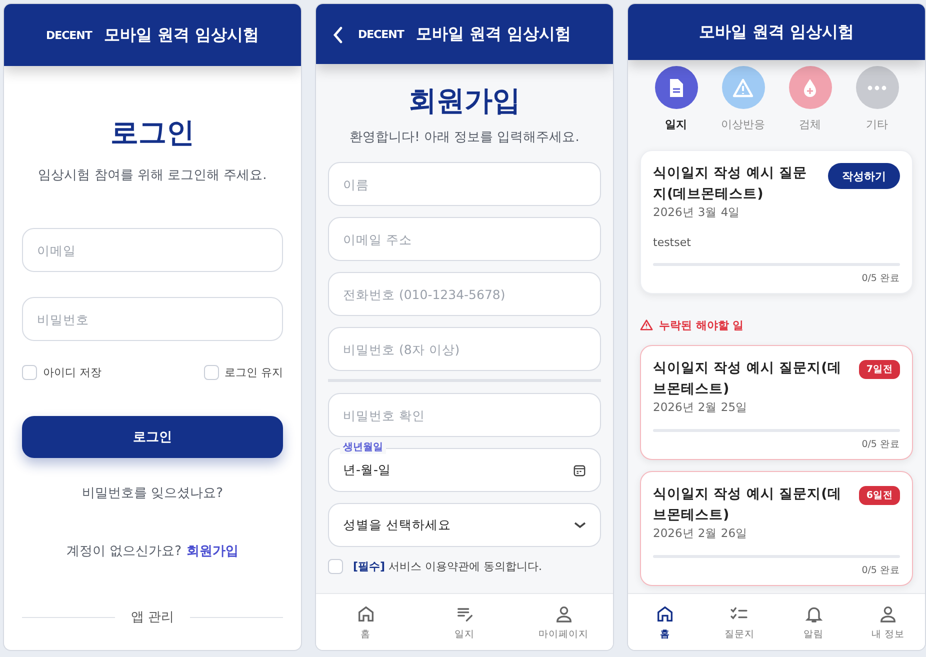 The image size is (926, 657). Describe the element at coordinates (72, 372) in the screenshot. I see `checkbox-label: 아이디 저장` at that location.